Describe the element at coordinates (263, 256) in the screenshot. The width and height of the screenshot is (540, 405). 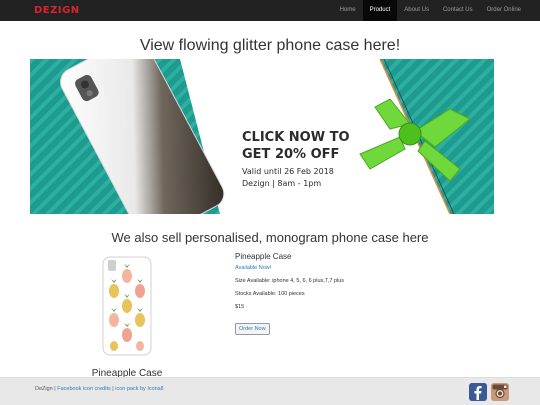
I see `product-name: Pineapple Case` at that location.